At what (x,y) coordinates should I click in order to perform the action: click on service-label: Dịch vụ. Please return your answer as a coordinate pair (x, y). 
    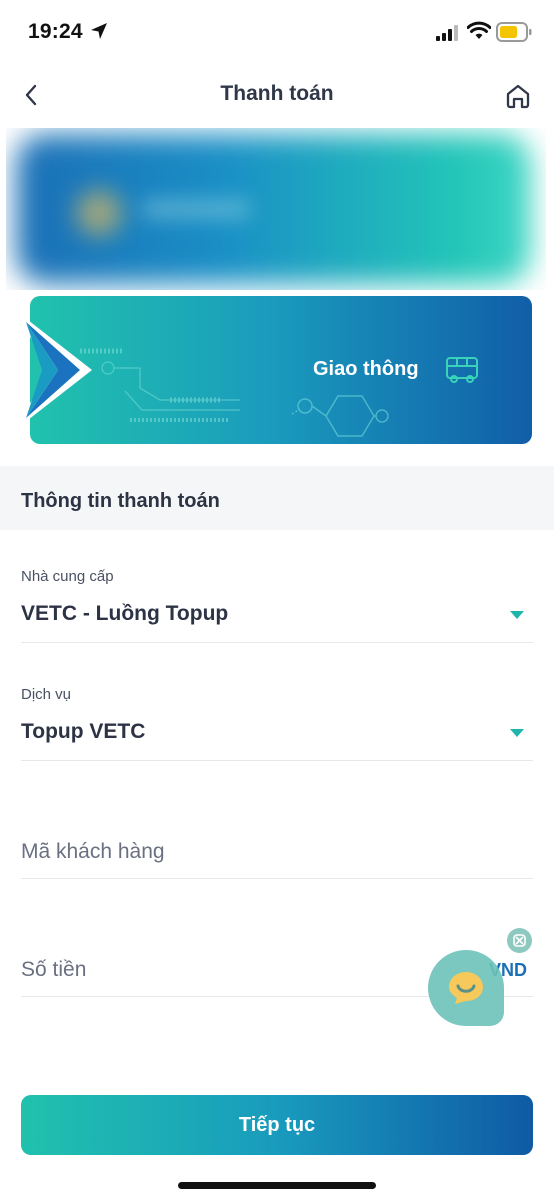
    Looking at the image, I should click on (46, 694).